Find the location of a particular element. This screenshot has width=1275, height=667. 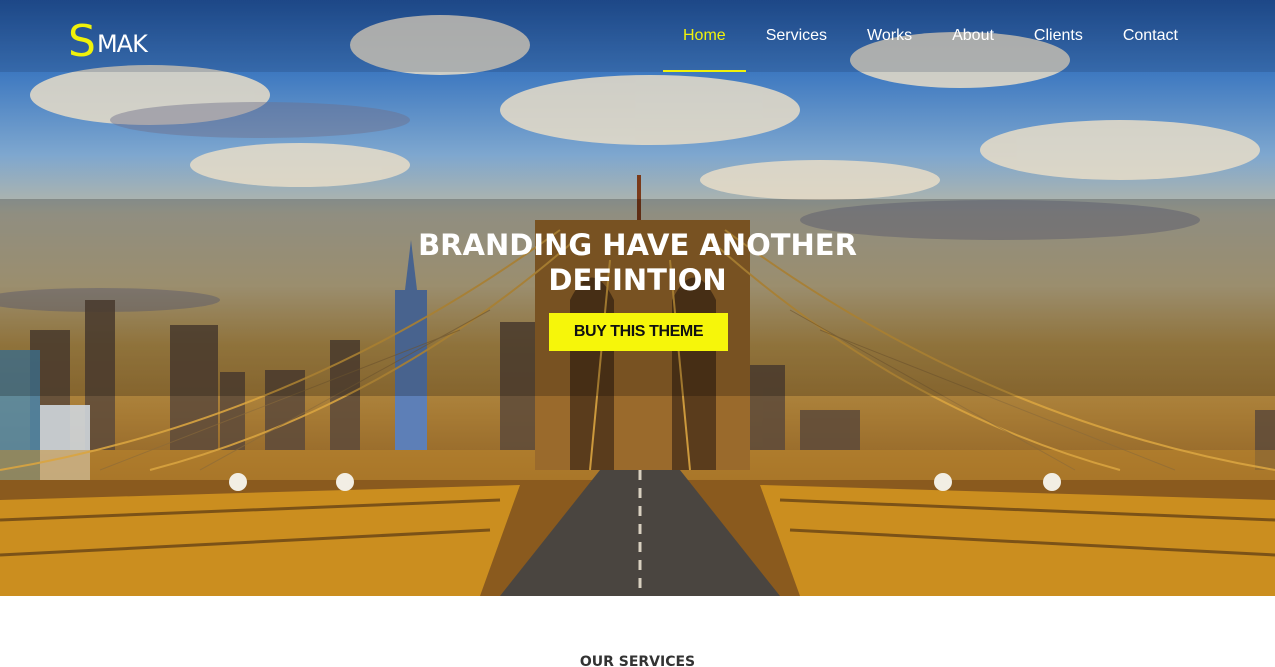

hero-title-line-2: DEFINTION is located at coordinates (637, 280).